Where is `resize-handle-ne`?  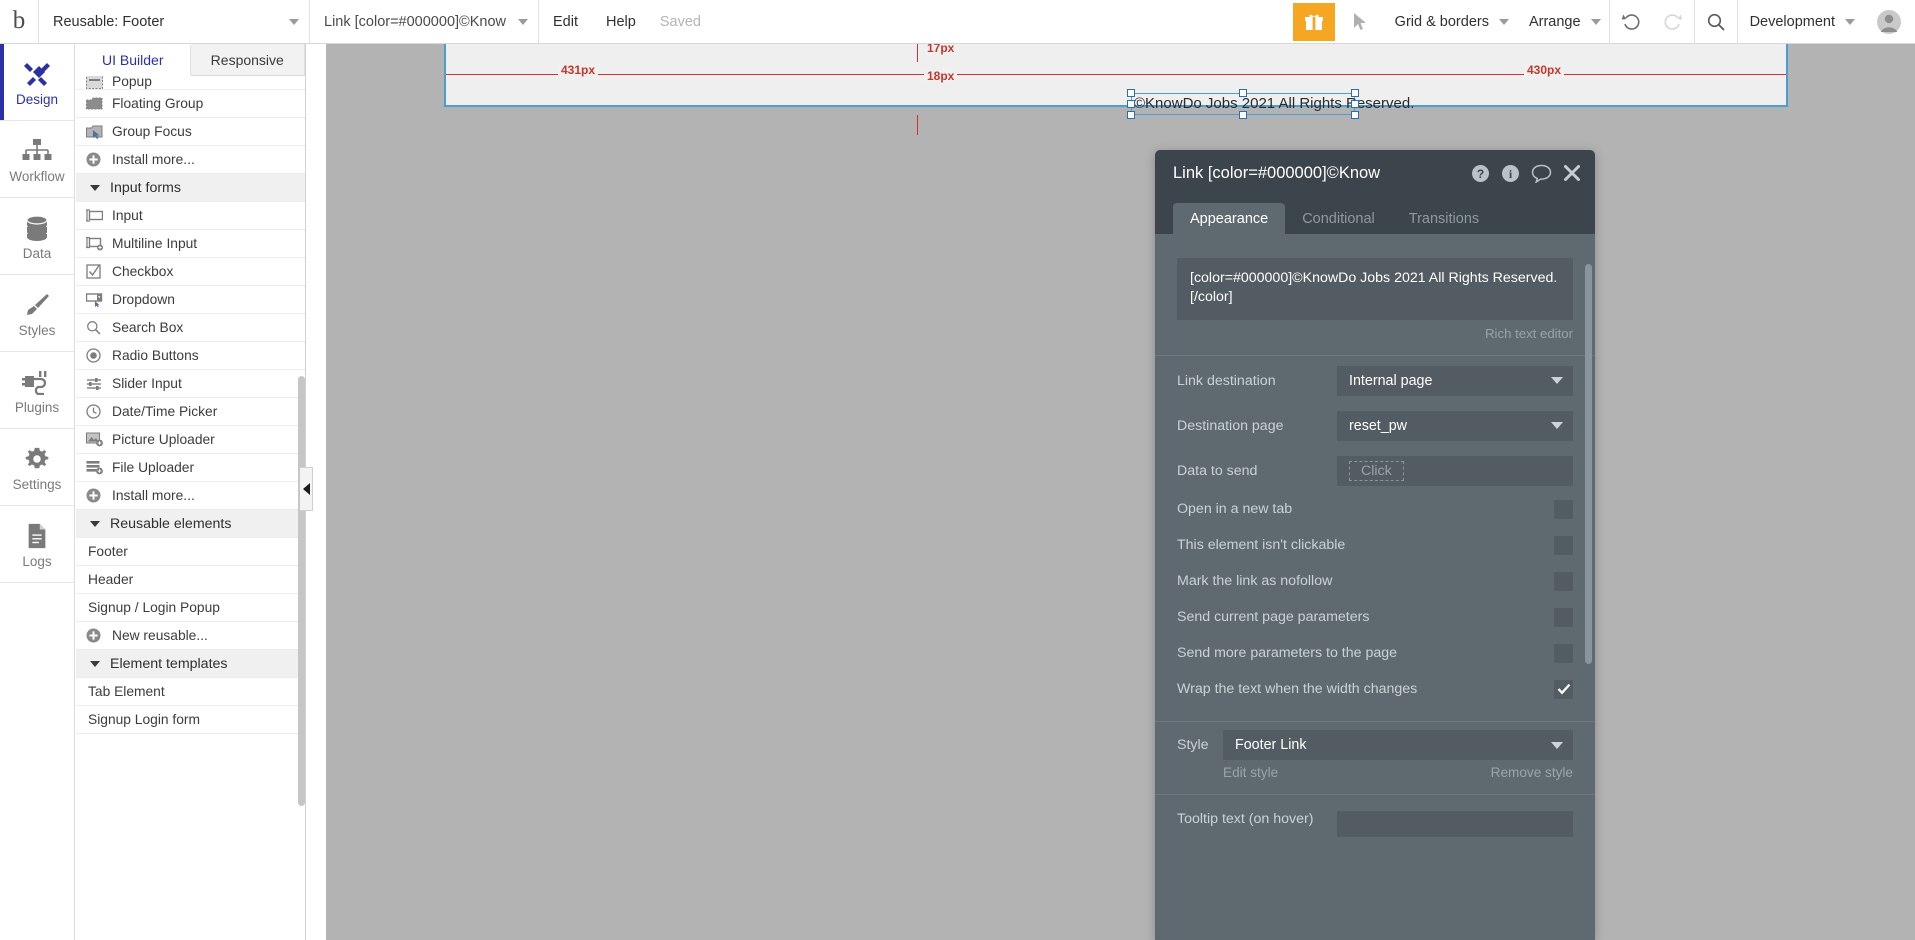 resize-handle-ne is located at coordinates (1355, 93).